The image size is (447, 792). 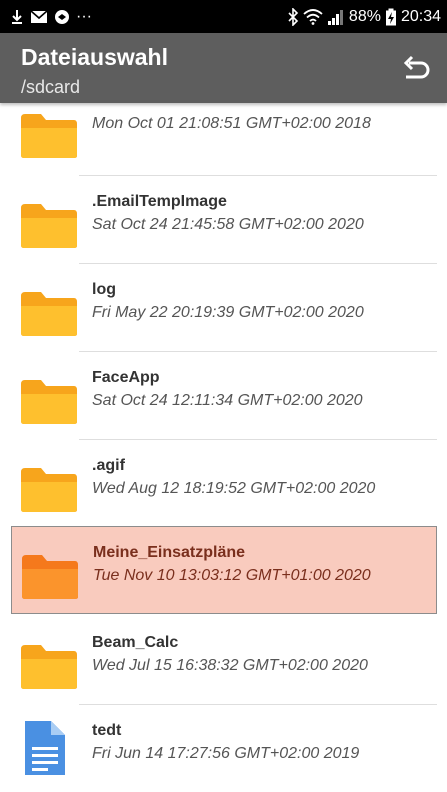 I want to click on item-date: Fri Jun 14 17:27:56 GMT+02:00 2019, so click(x=226, y=753).